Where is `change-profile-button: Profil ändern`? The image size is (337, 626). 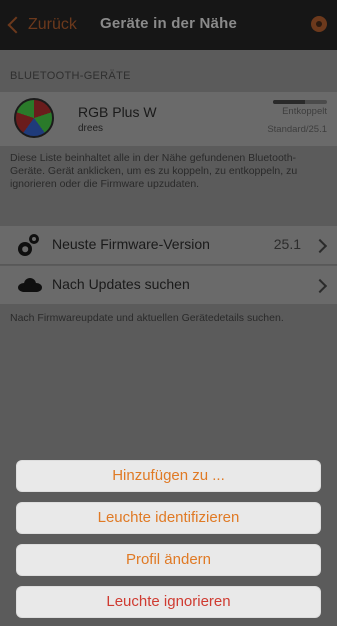
change-profile-button: Profil ändern is located at coordinates (168, 560).